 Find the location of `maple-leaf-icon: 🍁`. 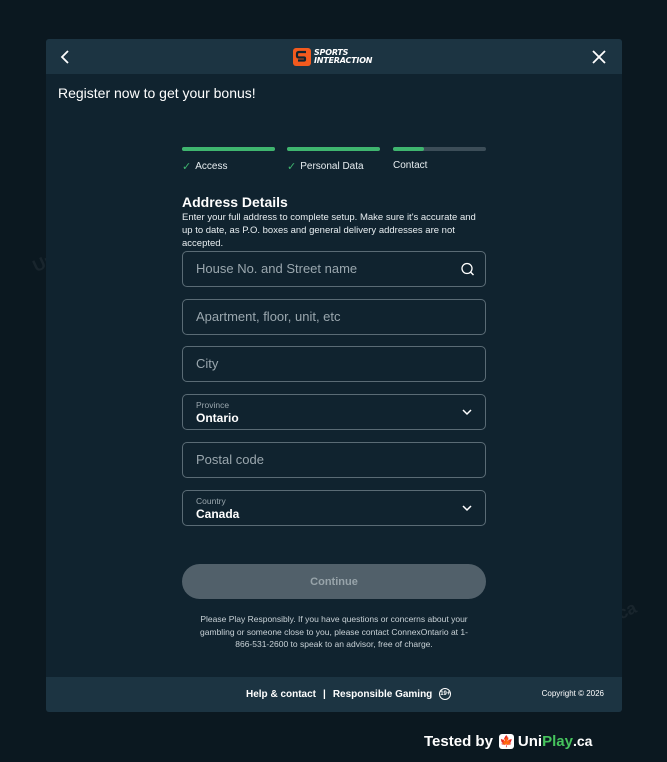

maple-leaf-icon: 🍁 is located at coordinates (506, 741).